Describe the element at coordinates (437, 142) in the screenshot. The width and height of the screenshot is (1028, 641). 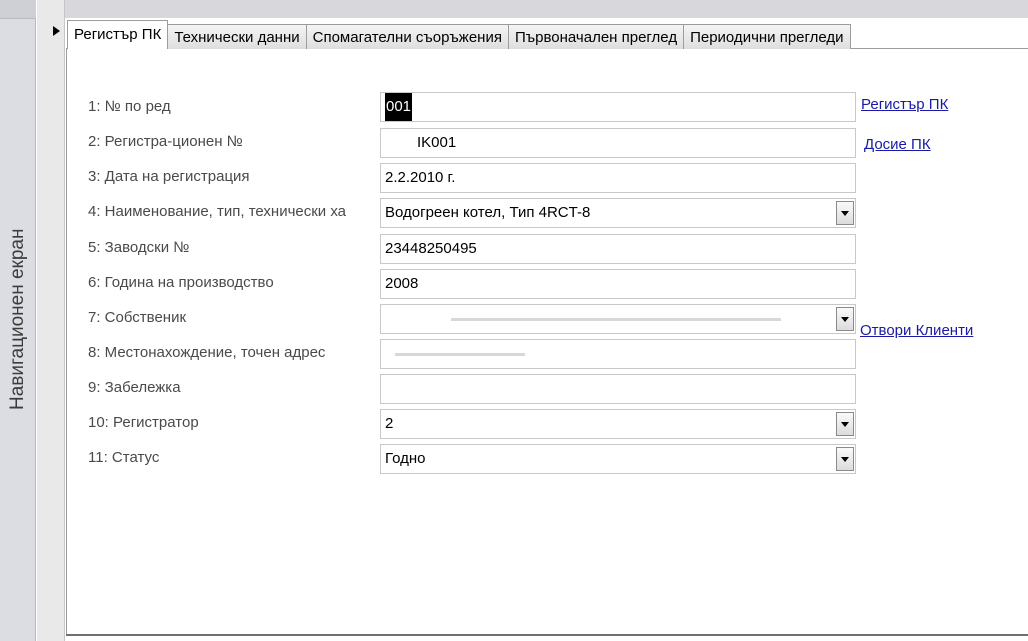
I see `registration-number-value: IK001` at that location.